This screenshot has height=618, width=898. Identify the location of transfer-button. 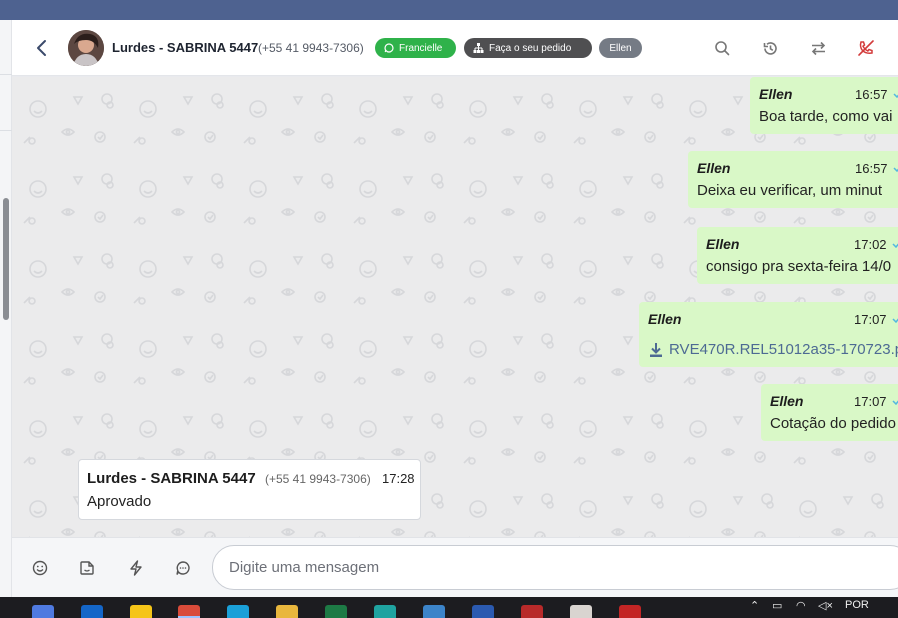
(818, 48).